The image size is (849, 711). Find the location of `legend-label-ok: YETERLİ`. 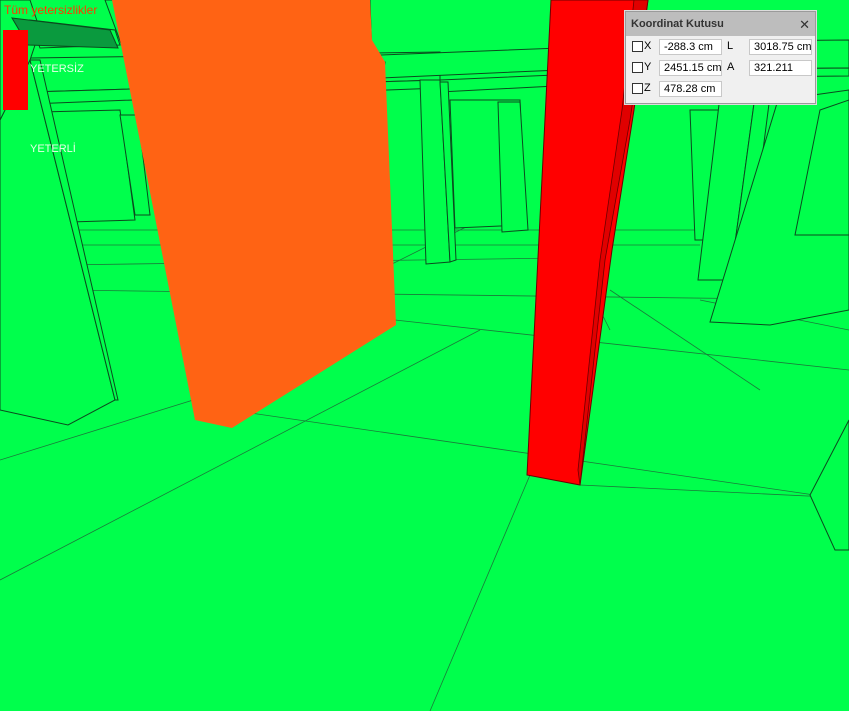

legend-label-ok: YETERLİ is located at coordinates (53, 149).